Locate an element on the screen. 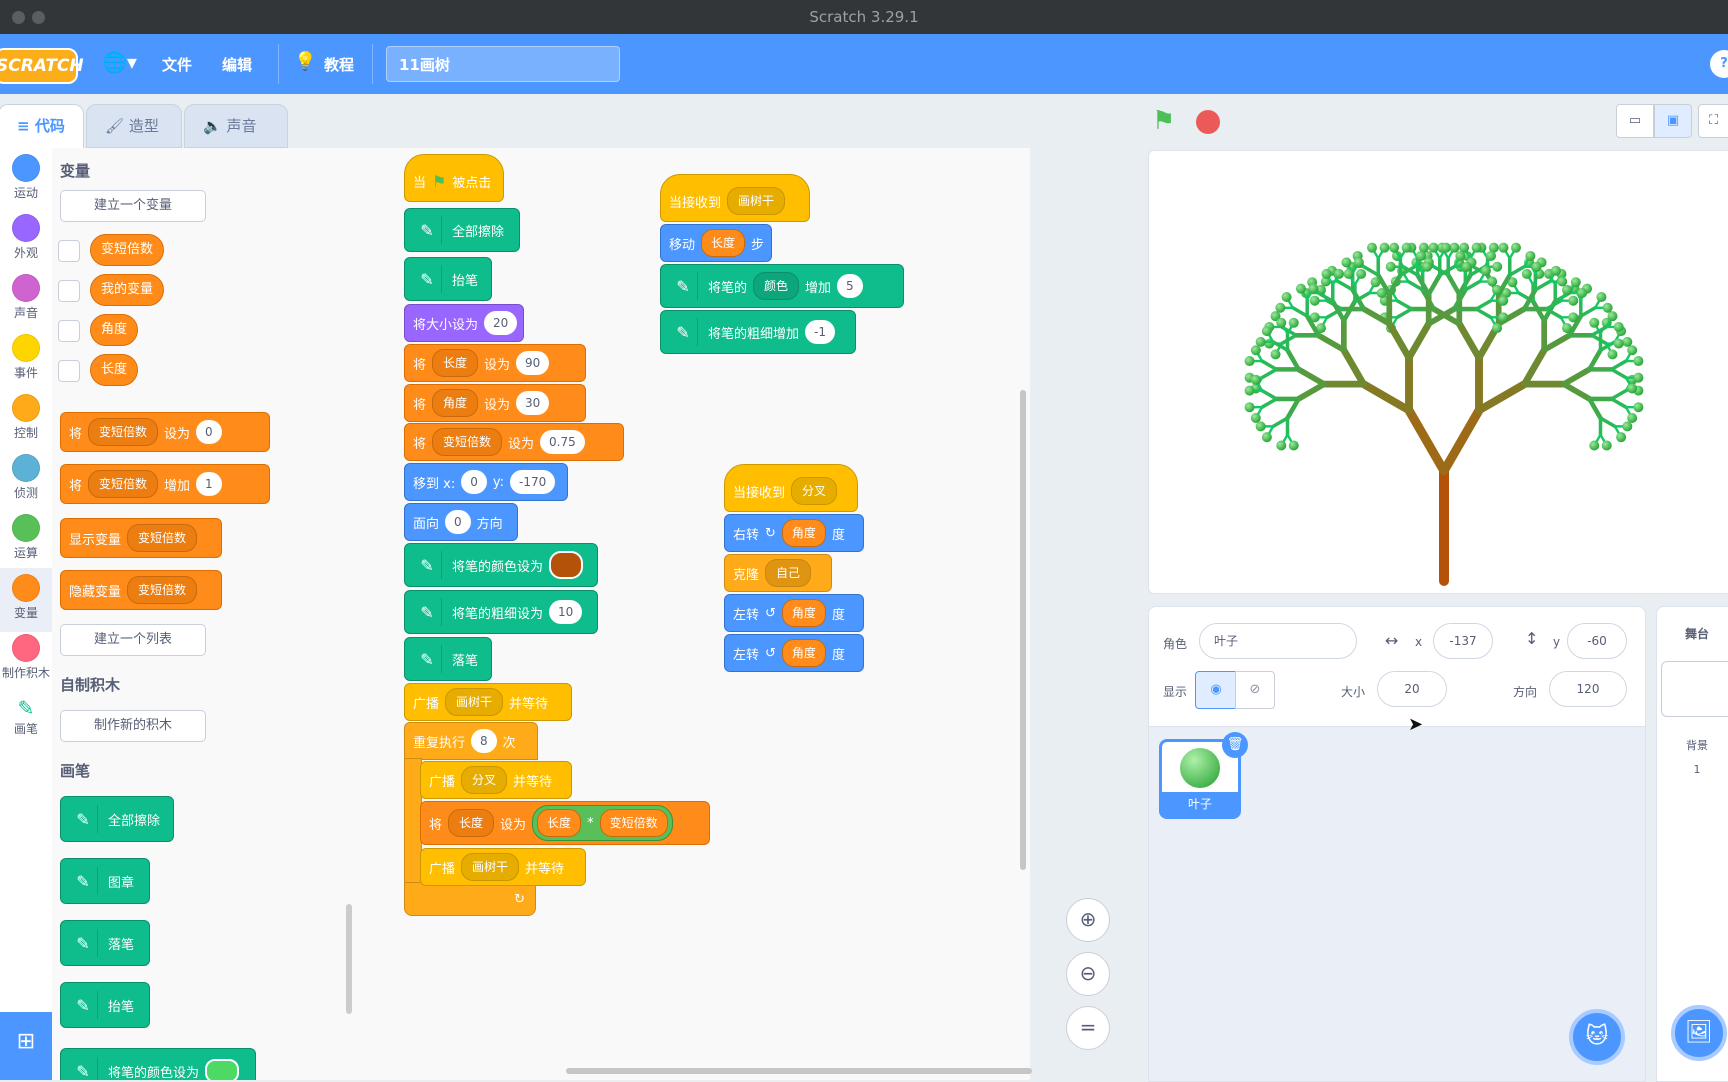 The image size is (1728, 1082). small-stage-button: ▭ is located at coordinates (1635, 121).